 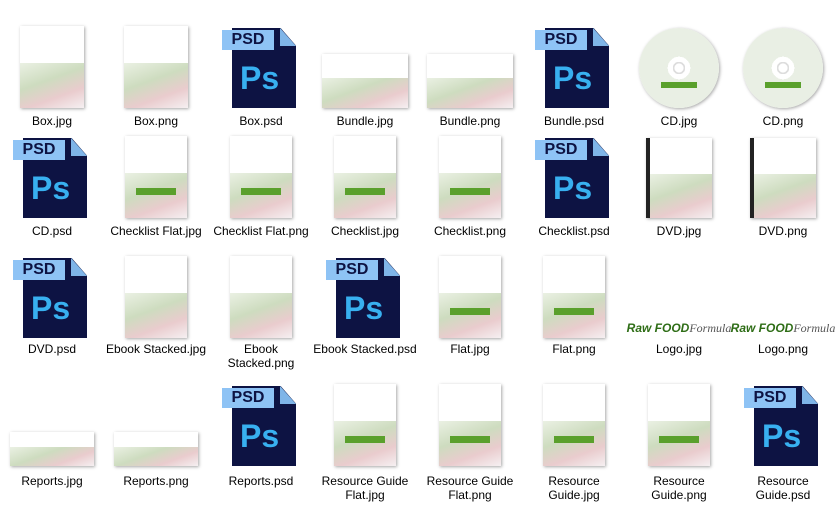 I want to click on box-image, so click(x=52, y=67).